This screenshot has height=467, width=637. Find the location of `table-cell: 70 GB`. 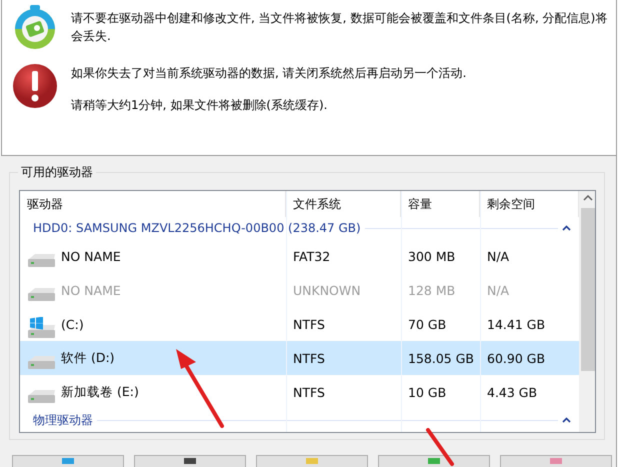

table-cell: 70 GB is located at coordinates (427, 324).